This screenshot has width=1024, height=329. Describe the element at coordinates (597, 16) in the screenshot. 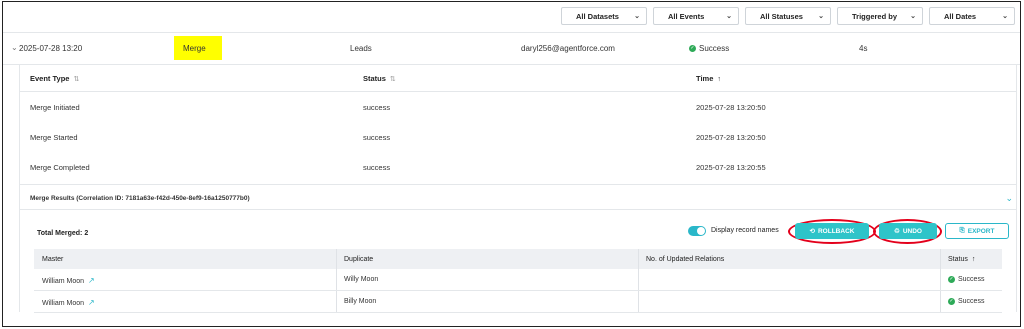

I see `datasets-filter-label: All Datasets` at that location.